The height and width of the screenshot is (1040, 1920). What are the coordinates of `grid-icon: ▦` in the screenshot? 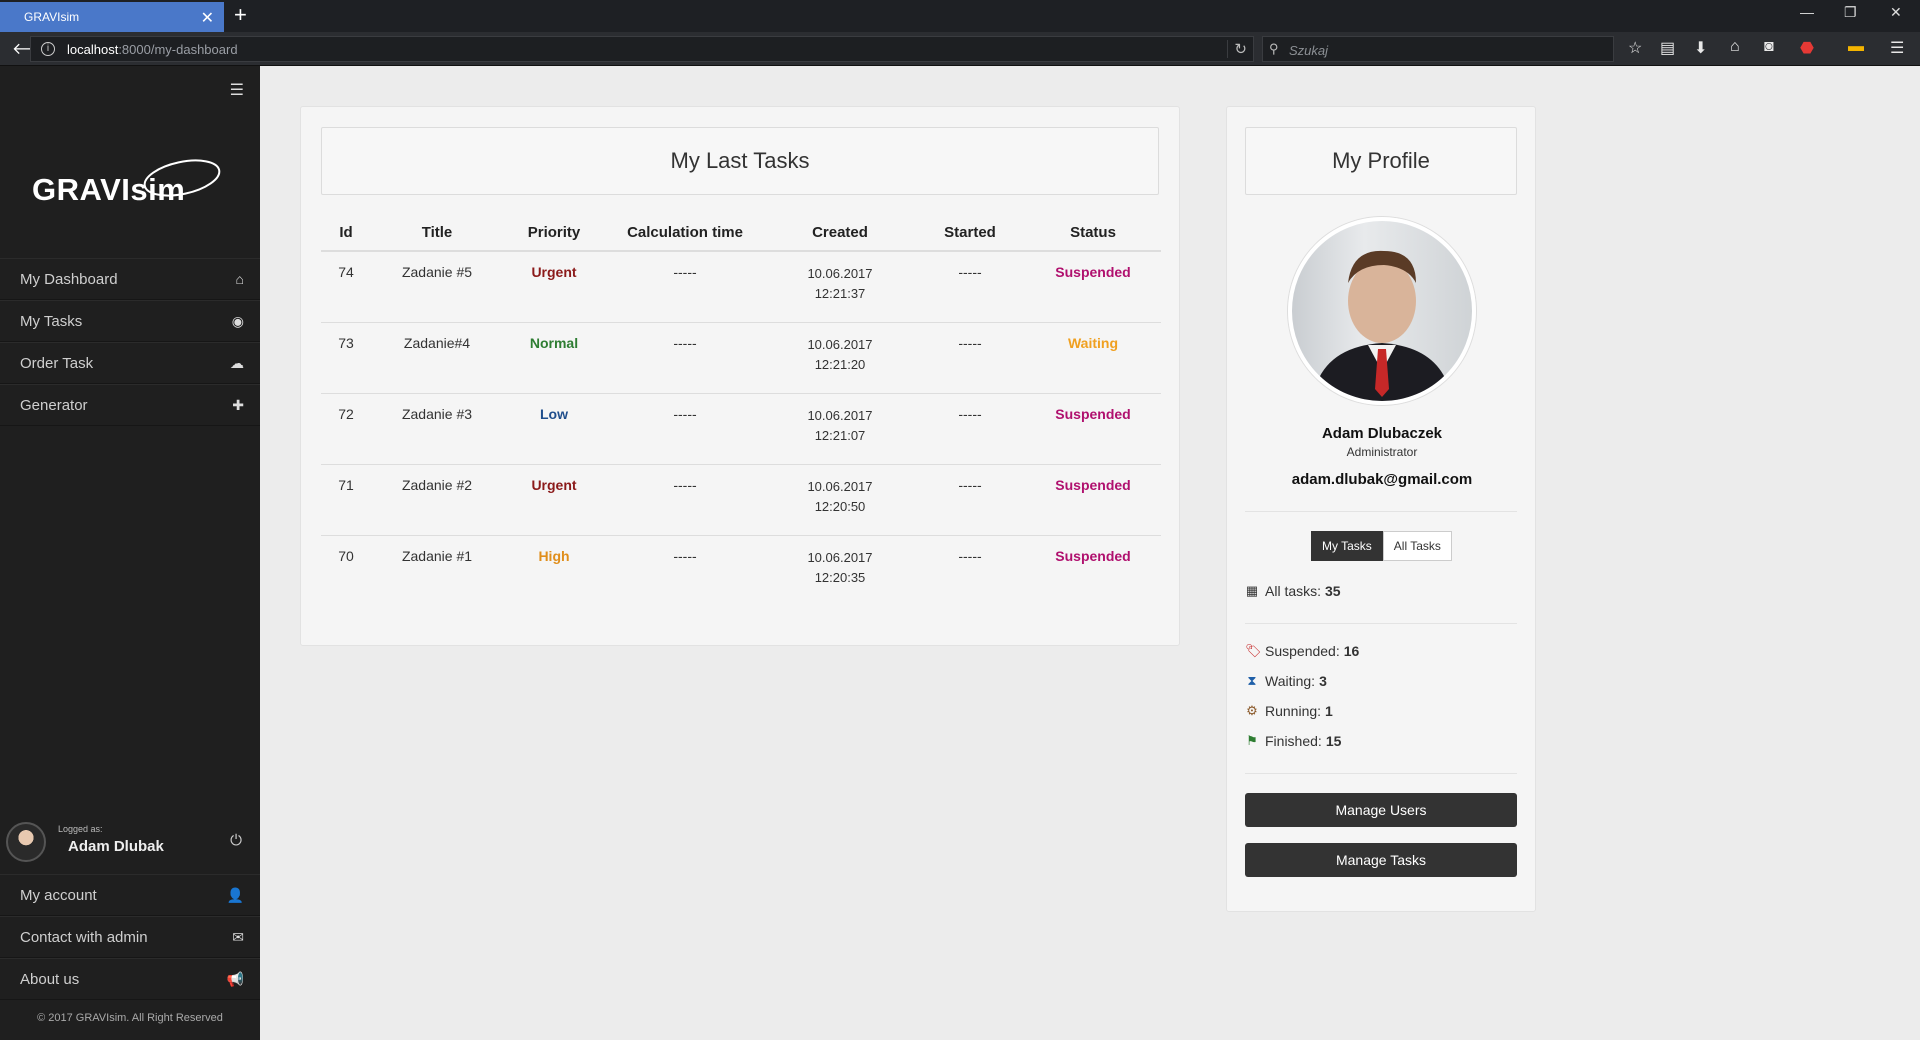 It's located at (1252, 590).